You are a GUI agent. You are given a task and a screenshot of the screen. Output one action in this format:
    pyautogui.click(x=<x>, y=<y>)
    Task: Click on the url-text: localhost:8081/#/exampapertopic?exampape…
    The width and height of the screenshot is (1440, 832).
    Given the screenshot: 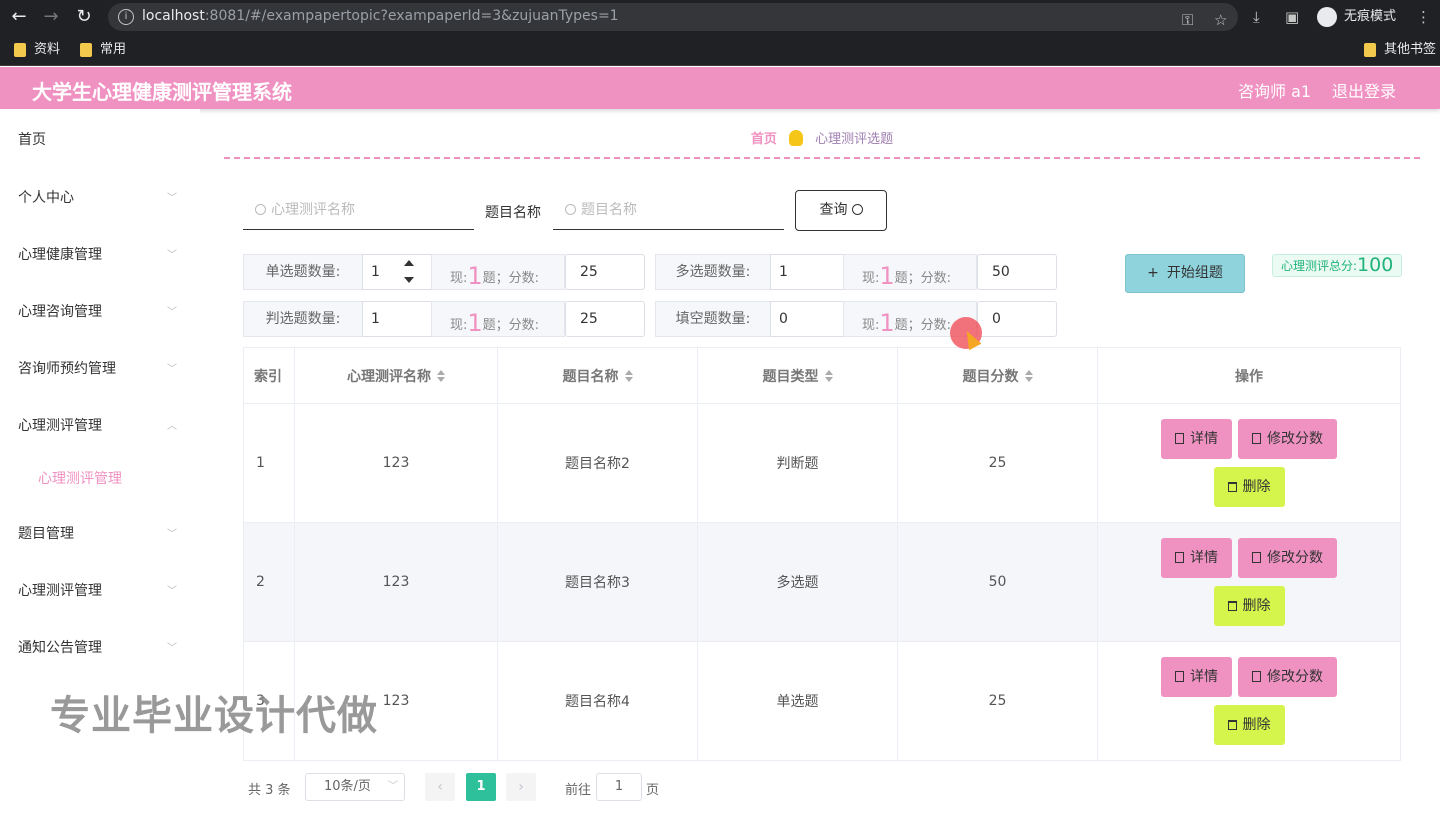 What is the action you would take?
    pyautogui.click(x=380, y=16)
    